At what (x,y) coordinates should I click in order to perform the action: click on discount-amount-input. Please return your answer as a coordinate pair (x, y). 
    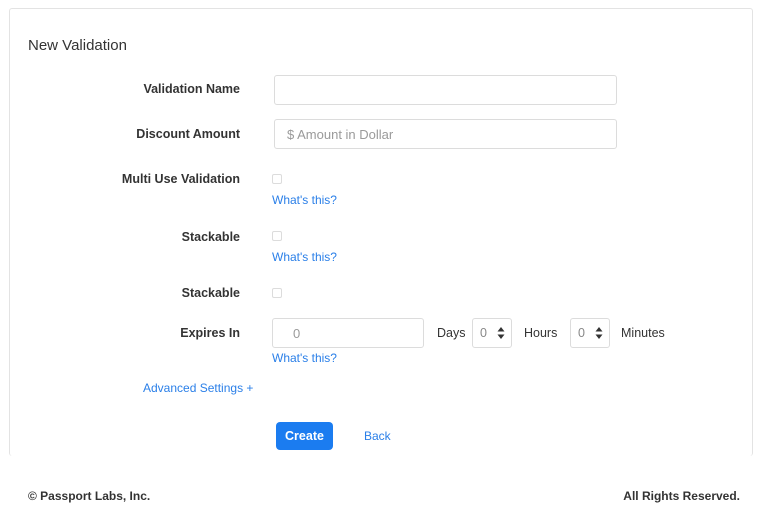
    Looking at the image, I should click on (445, 134).